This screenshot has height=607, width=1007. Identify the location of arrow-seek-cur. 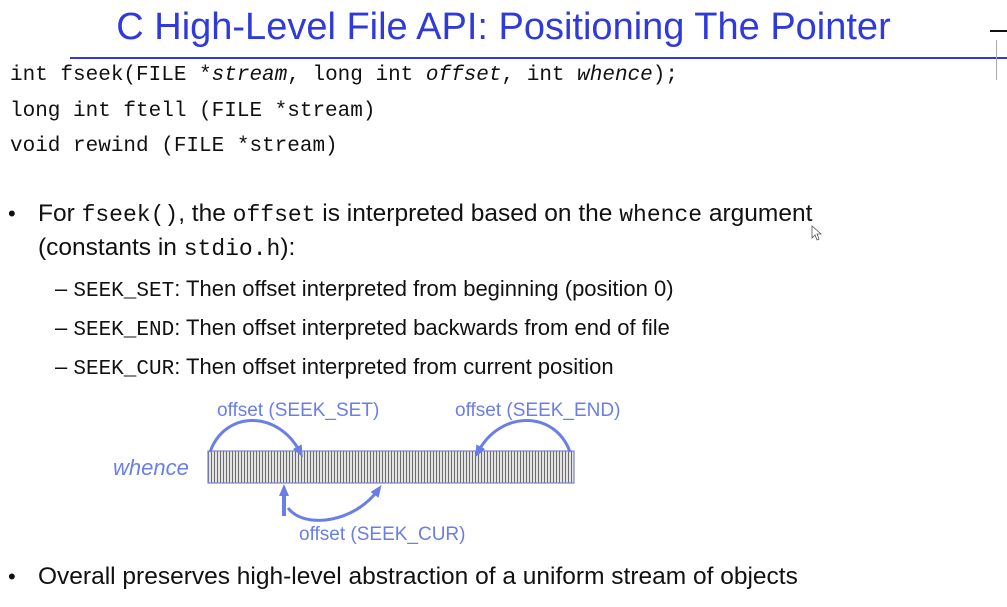
(334, 503).